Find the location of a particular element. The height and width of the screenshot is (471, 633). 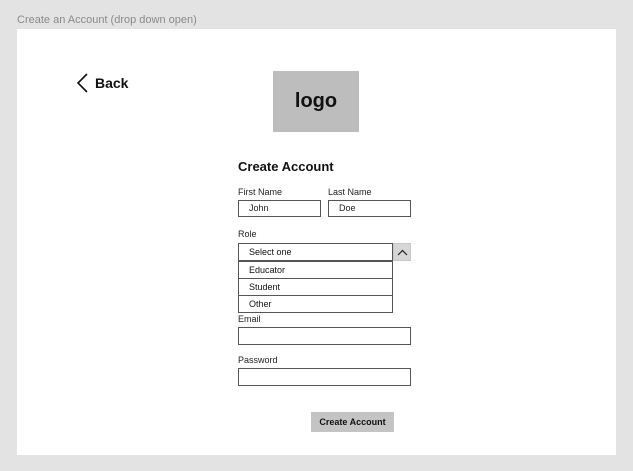

email-field is located at coordinates (324, 336).